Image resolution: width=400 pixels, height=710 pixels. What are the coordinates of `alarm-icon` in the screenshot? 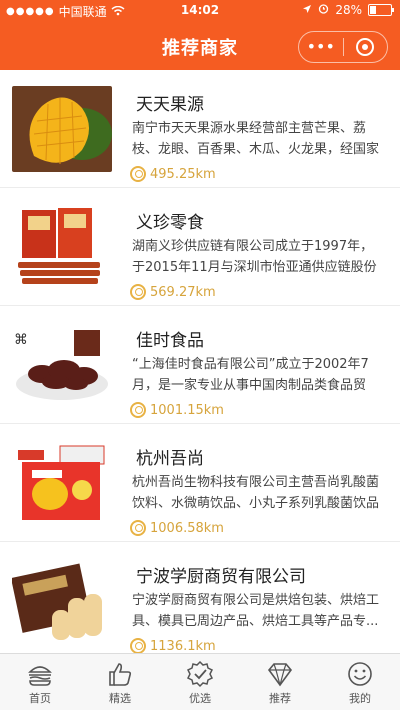 It's located at (323, 10).